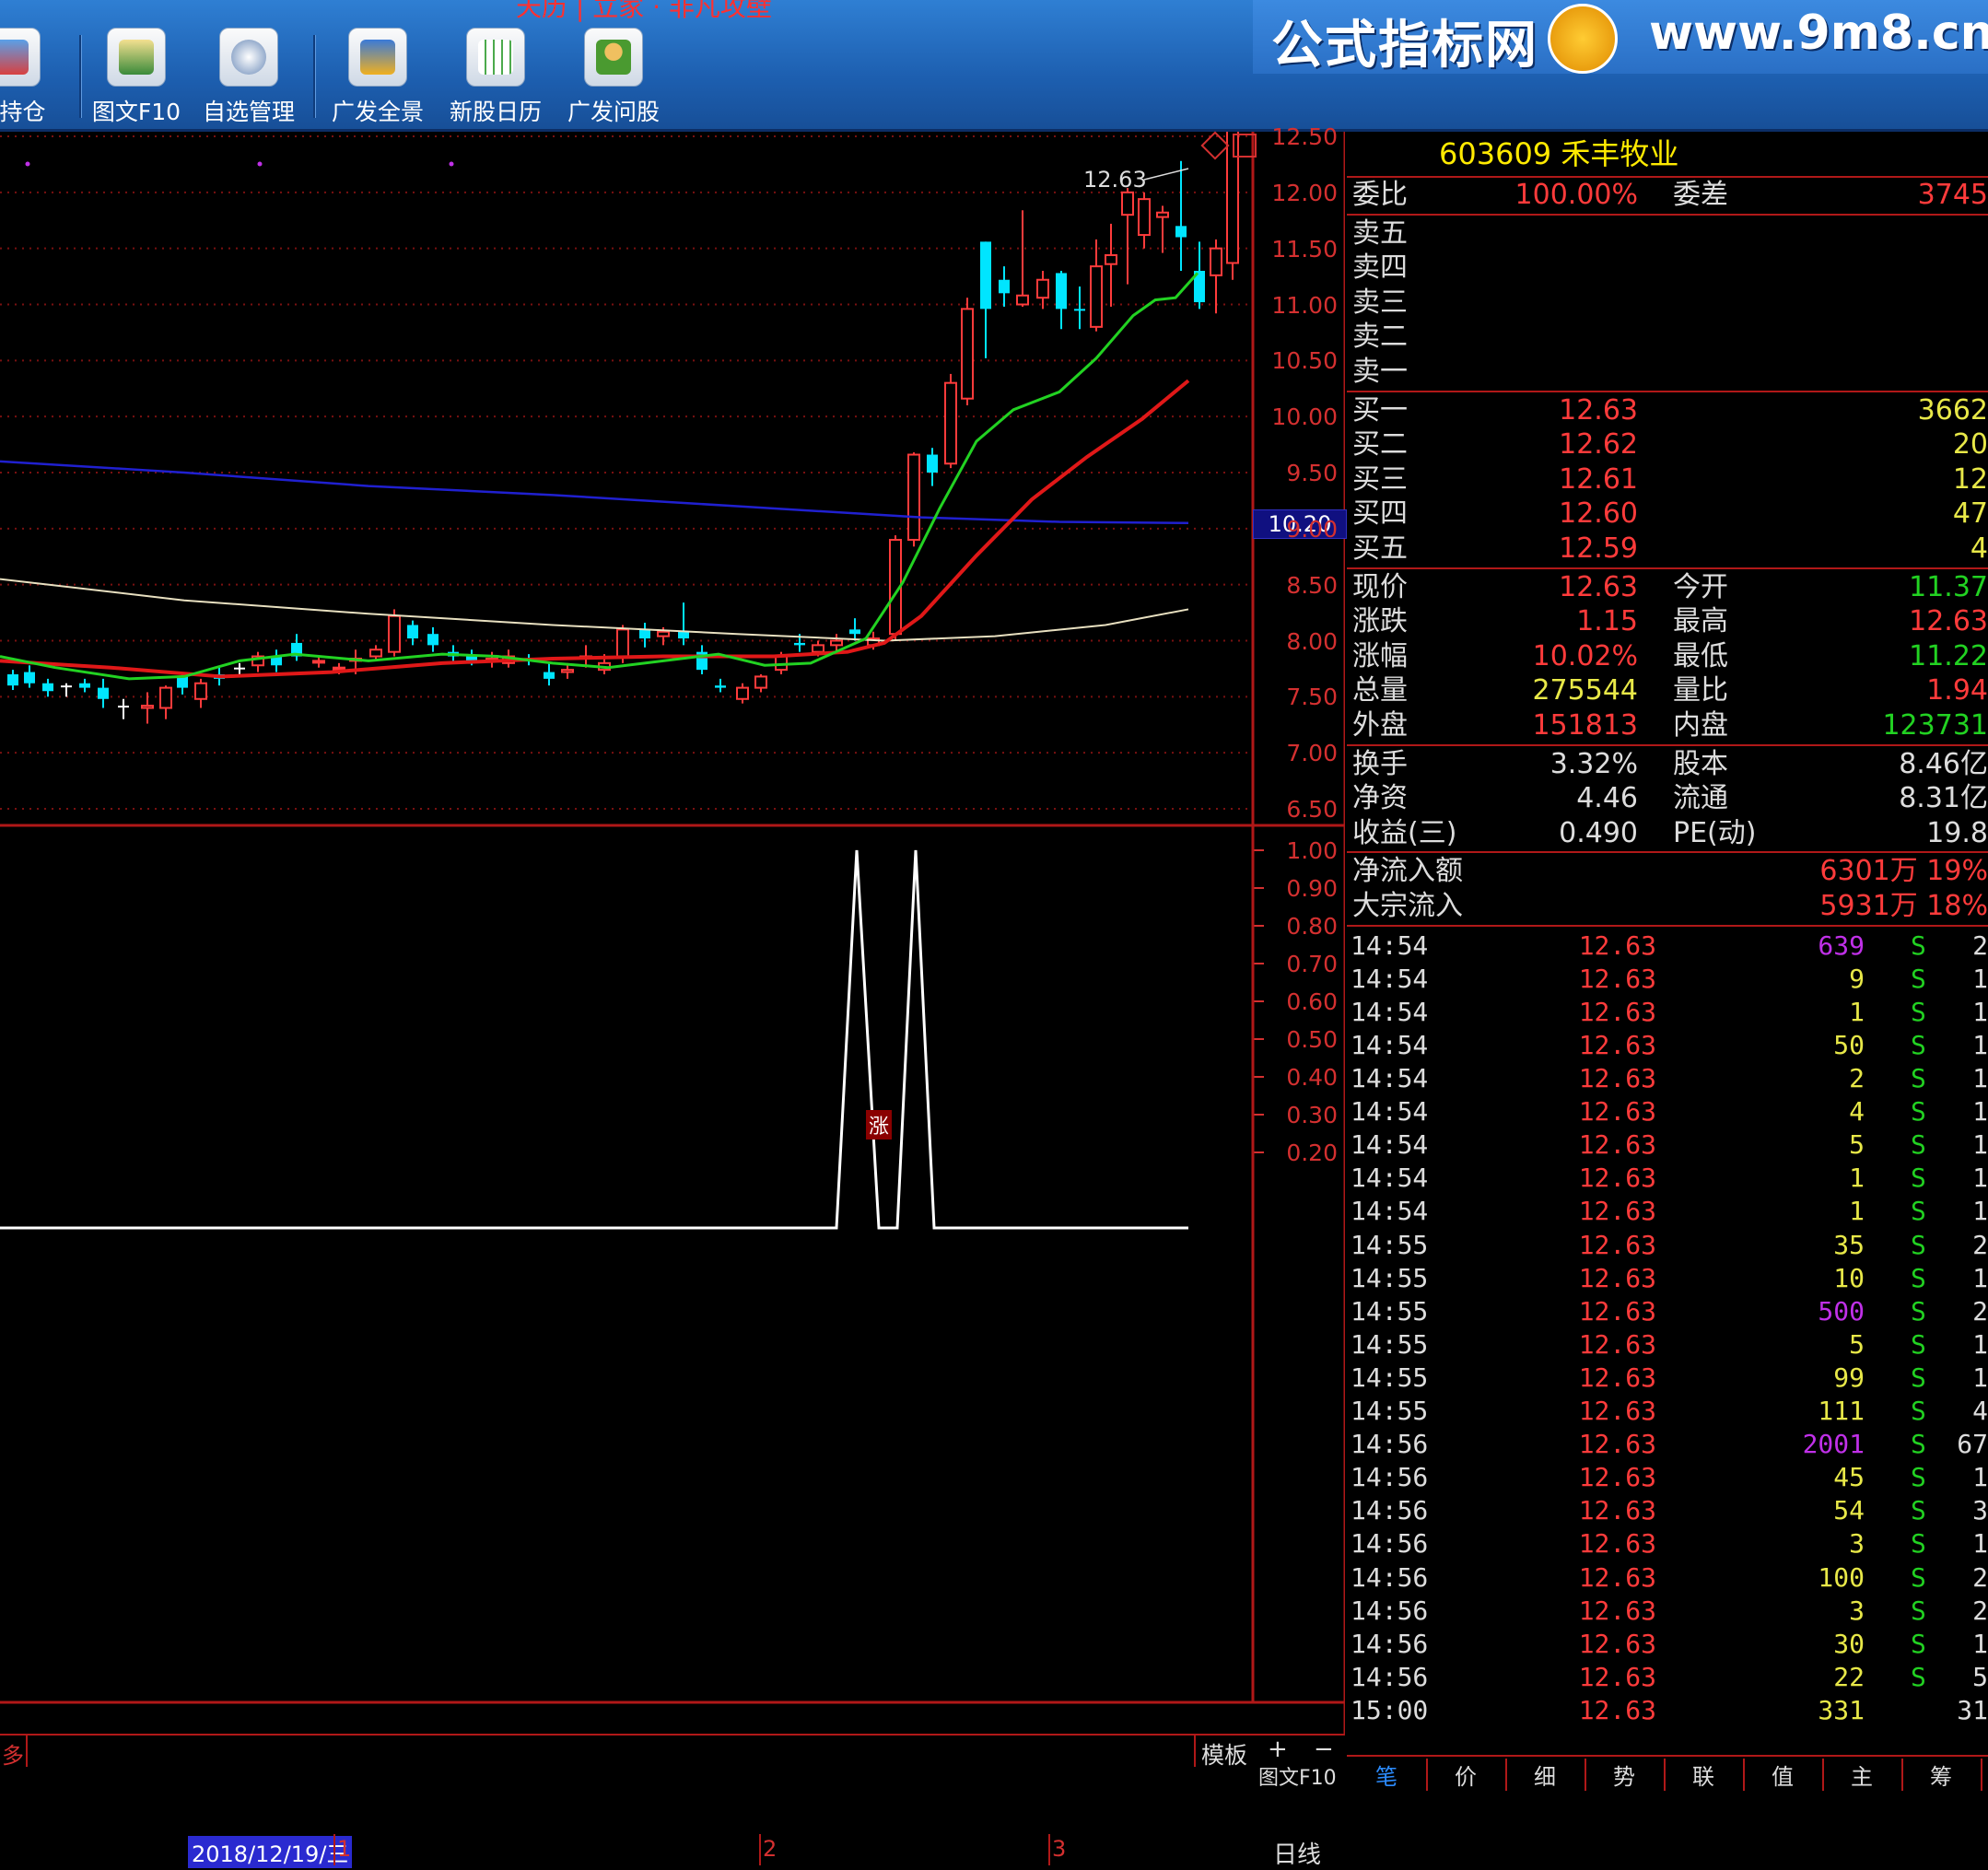 The image size is (1988, 1870). Describe the element at coordinates (1667, 1278) in the screenshot. I see `tick-row: 14:55 12.63 10 S 1` at that location.